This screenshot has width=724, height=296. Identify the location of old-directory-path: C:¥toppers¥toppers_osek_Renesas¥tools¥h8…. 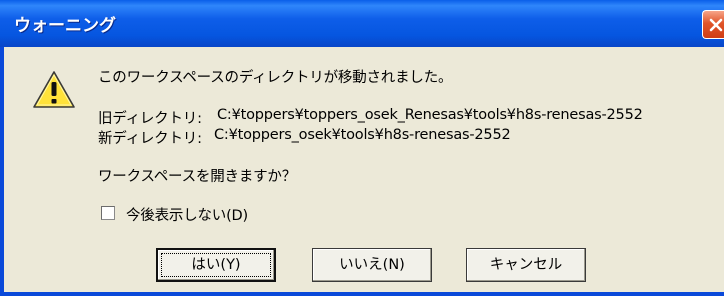
(430, 115).